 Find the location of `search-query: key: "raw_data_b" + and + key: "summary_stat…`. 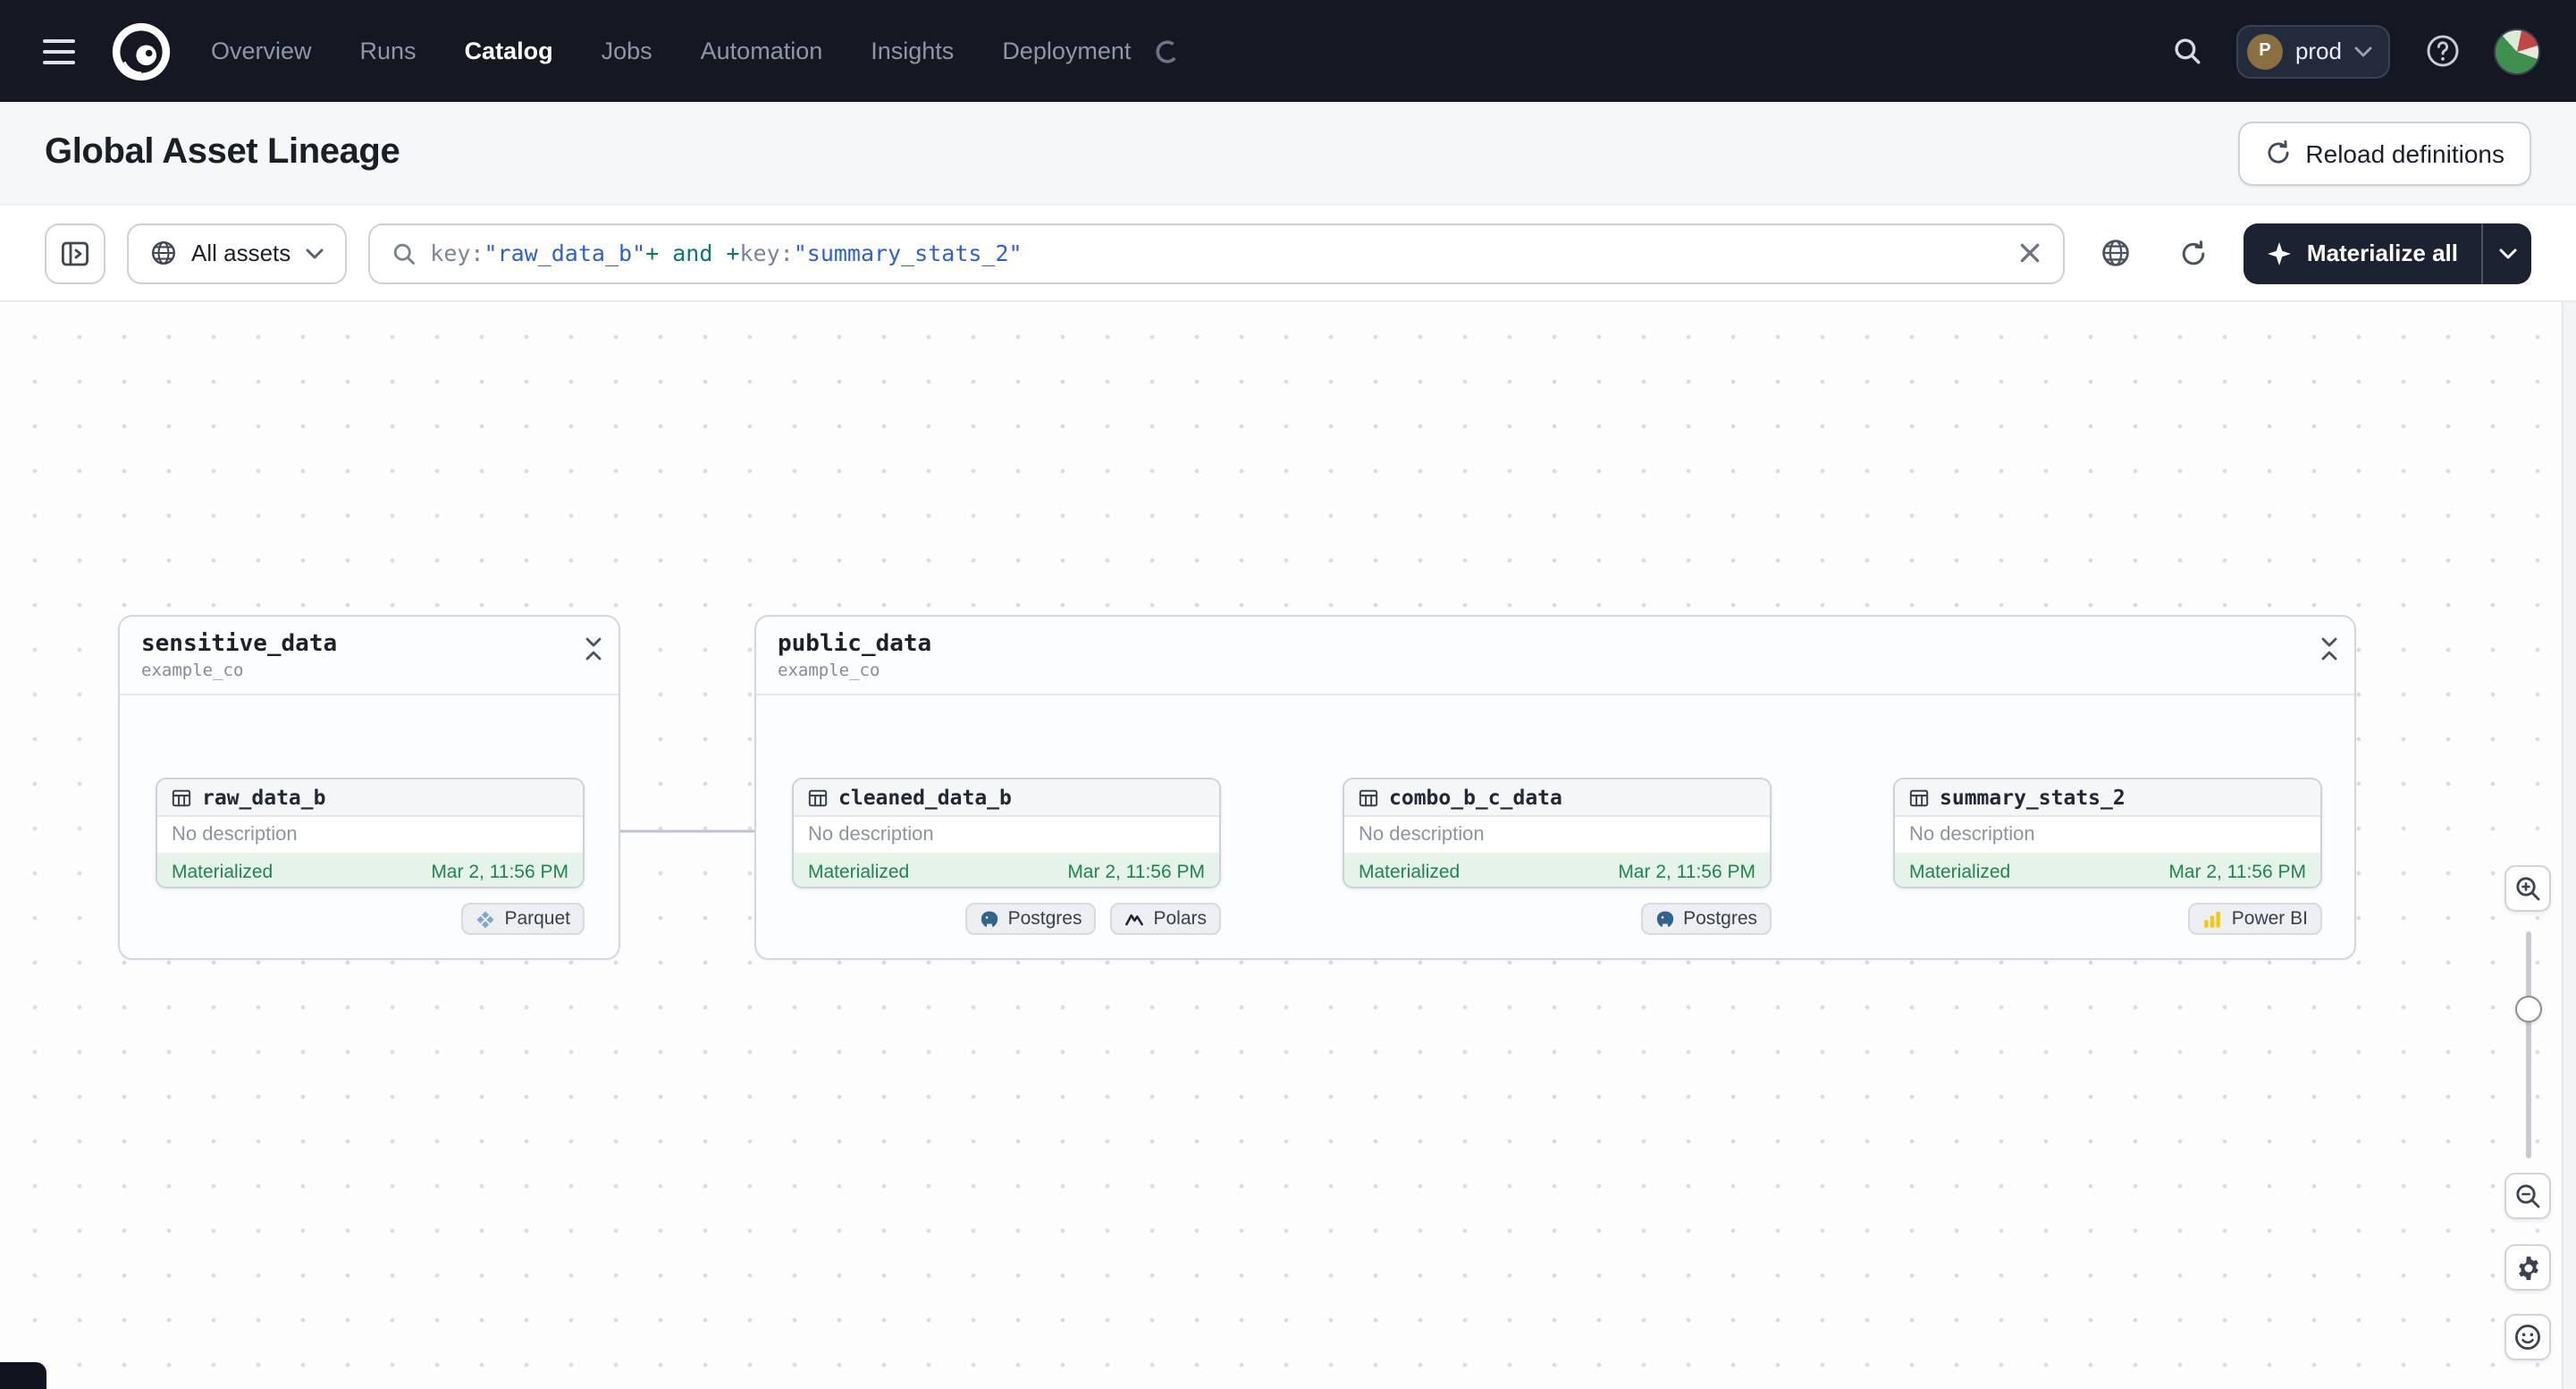

search-query: key: "raw_data_b" + and + key: "summary_stat… is located at coordinates (1218, 253).